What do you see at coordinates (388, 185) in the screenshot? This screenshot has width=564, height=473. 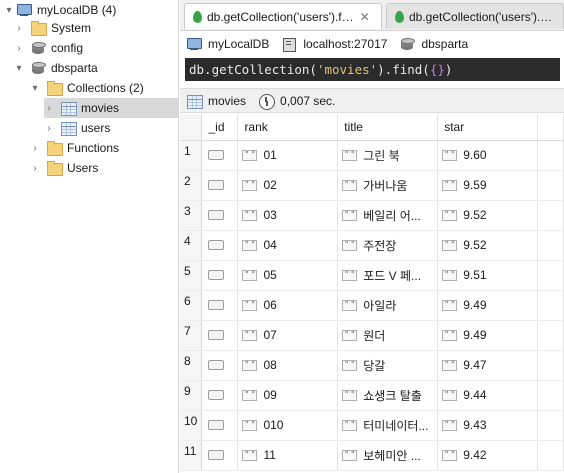 I see `cell-title: " " 가버나움` at bounding box center [388, 185].